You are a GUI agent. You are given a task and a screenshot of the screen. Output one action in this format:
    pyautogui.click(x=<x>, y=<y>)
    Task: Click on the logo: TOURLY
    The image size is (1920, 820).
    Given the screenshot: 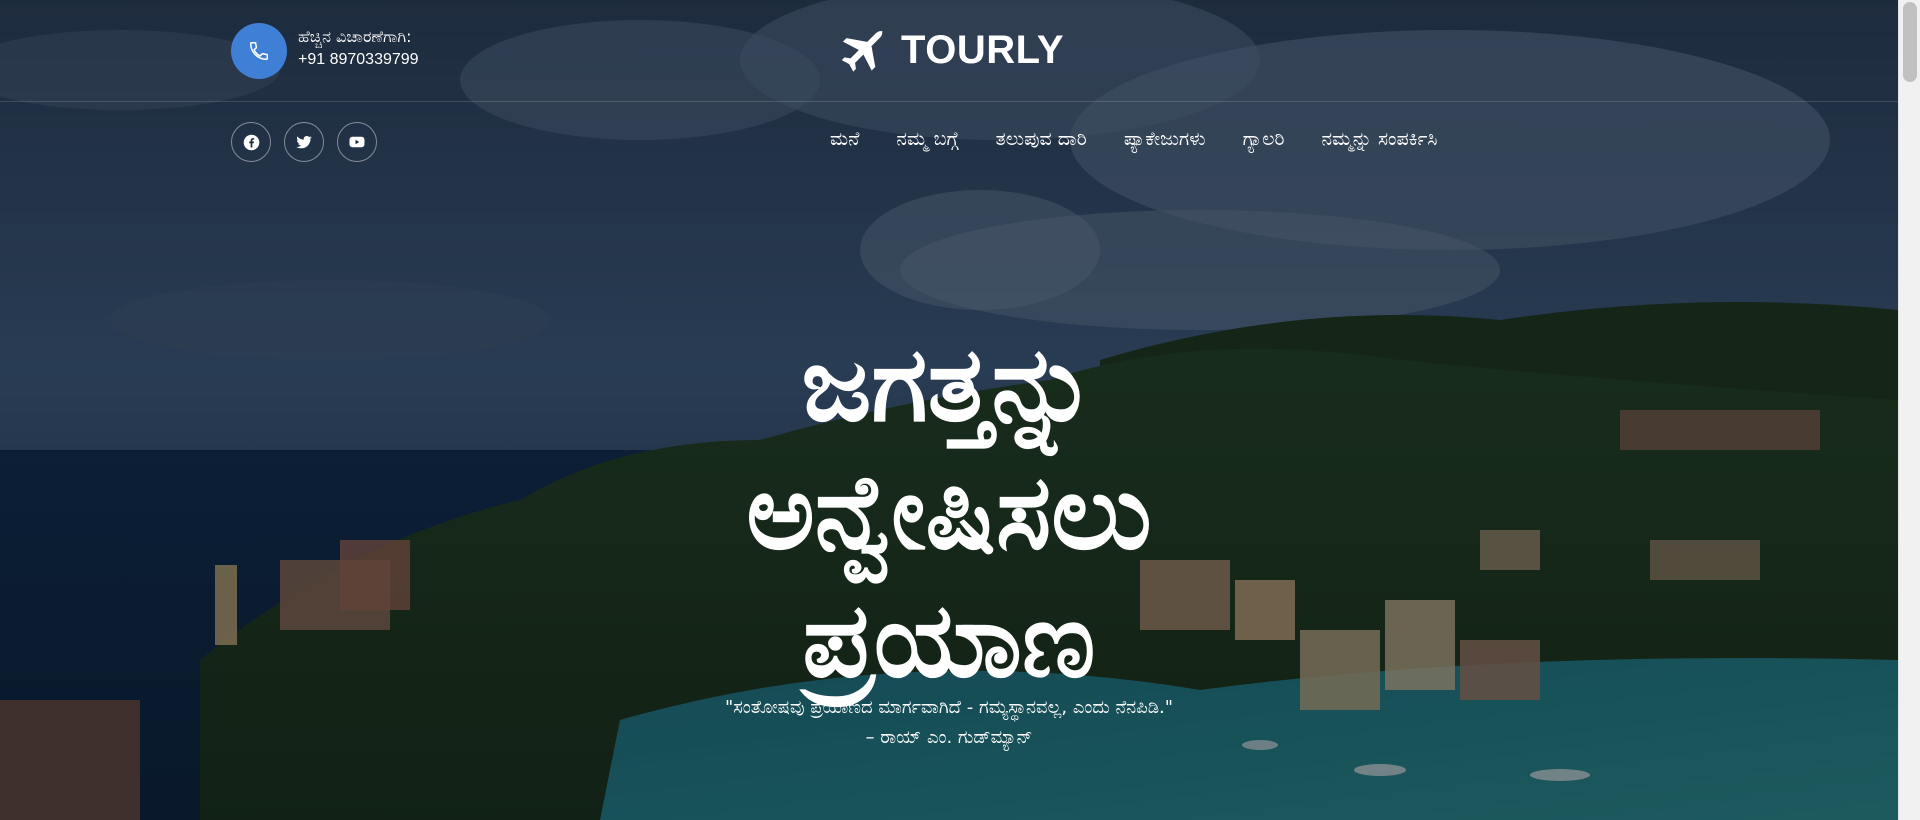 What is the action you would take?
    pyautogui.click(x=948, y=50)
    